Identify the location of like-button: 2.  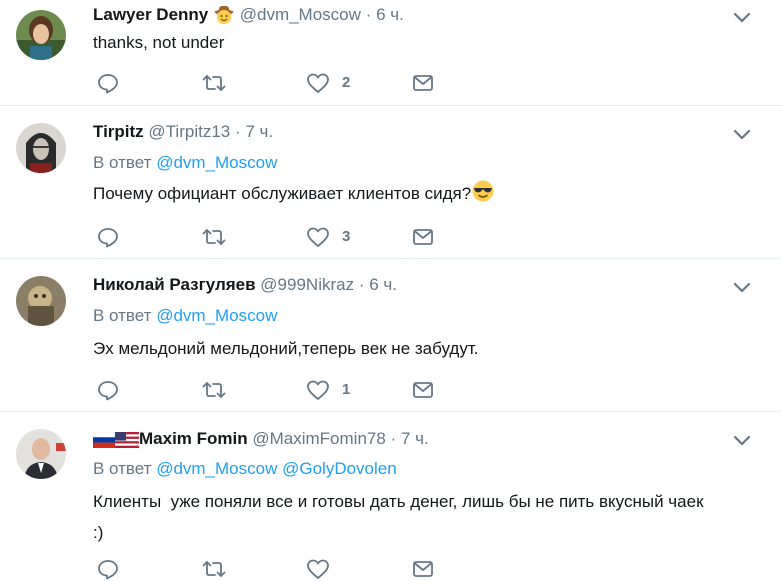
(331, 83).